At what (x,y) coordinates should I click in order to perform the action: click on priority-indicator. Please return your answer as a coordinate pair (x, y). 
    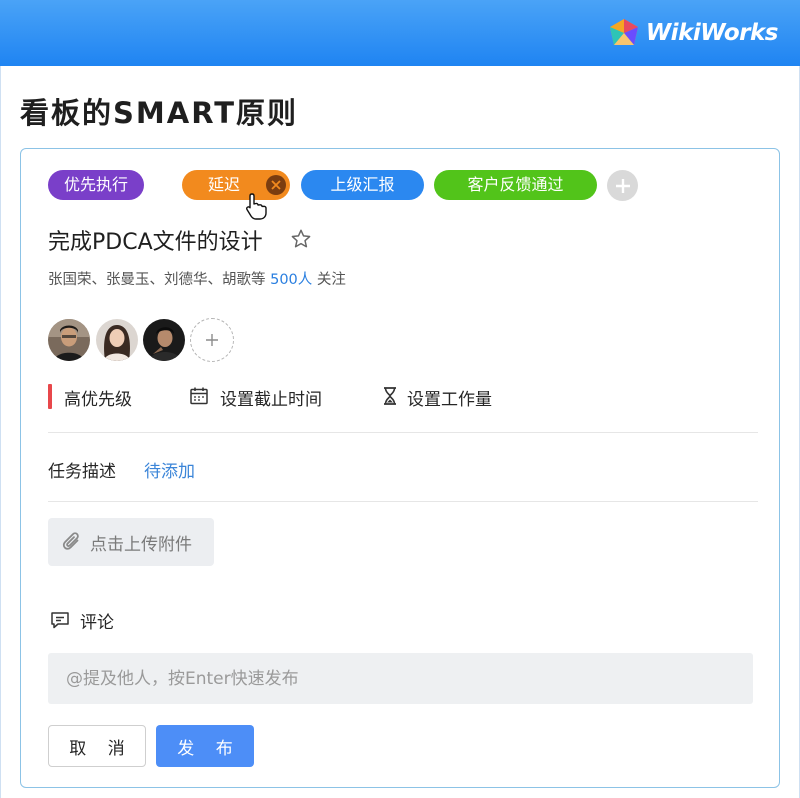
    Looking at the image, I should click on (50, 396).